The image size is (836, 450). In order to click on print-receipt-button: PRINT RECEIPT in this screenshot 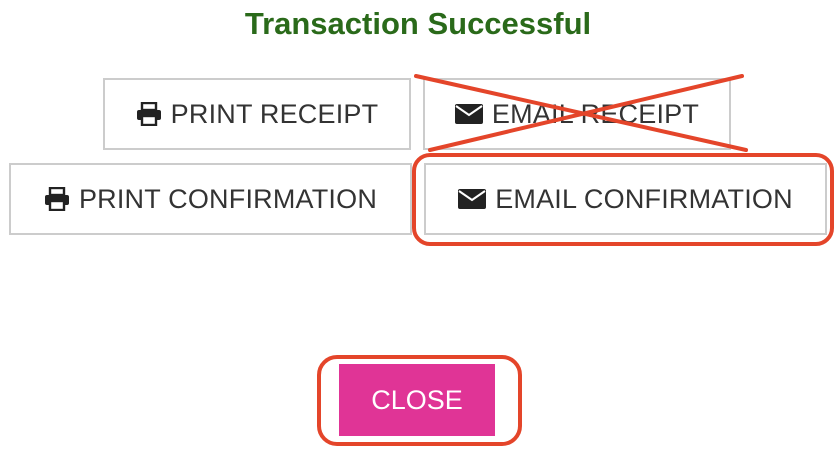, I will do `click(257, 114)`.